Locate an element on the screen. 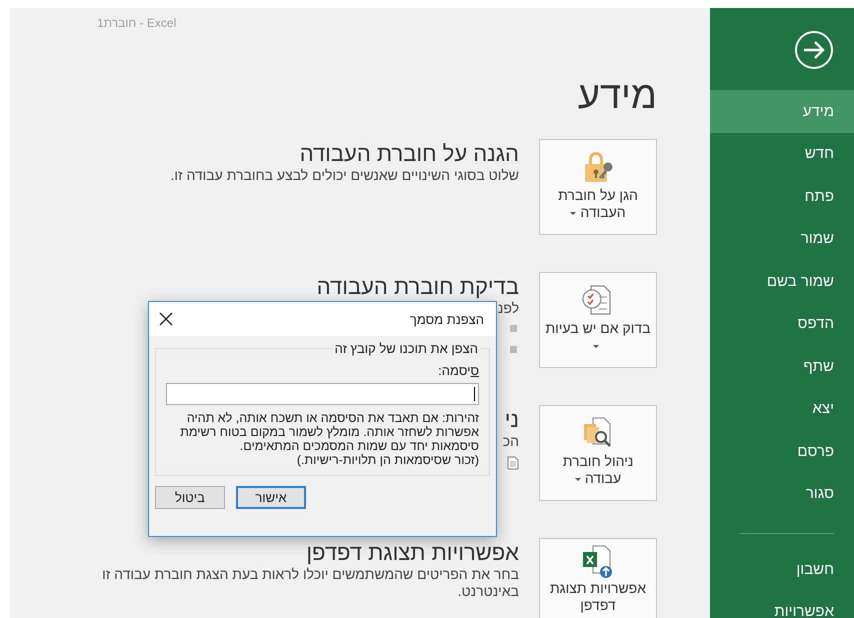  section-title: אפשרויות תצוגת דפדפן is located at coordinates (412, 553).